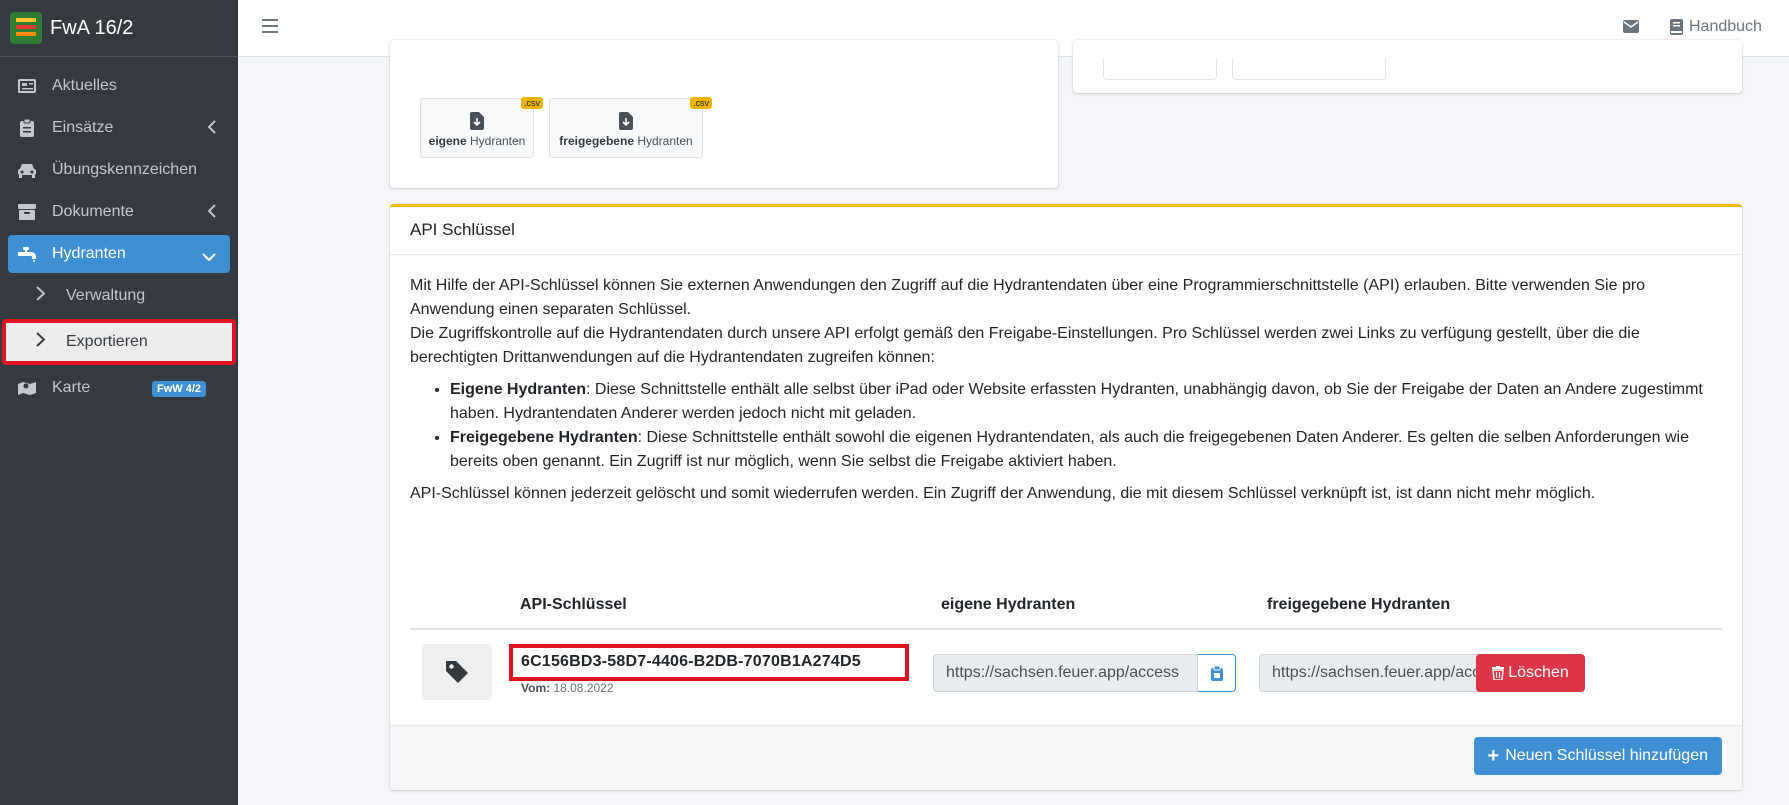  I want to click on sidebar-item-verwaltung: Verwaltung, so click(119, 296).